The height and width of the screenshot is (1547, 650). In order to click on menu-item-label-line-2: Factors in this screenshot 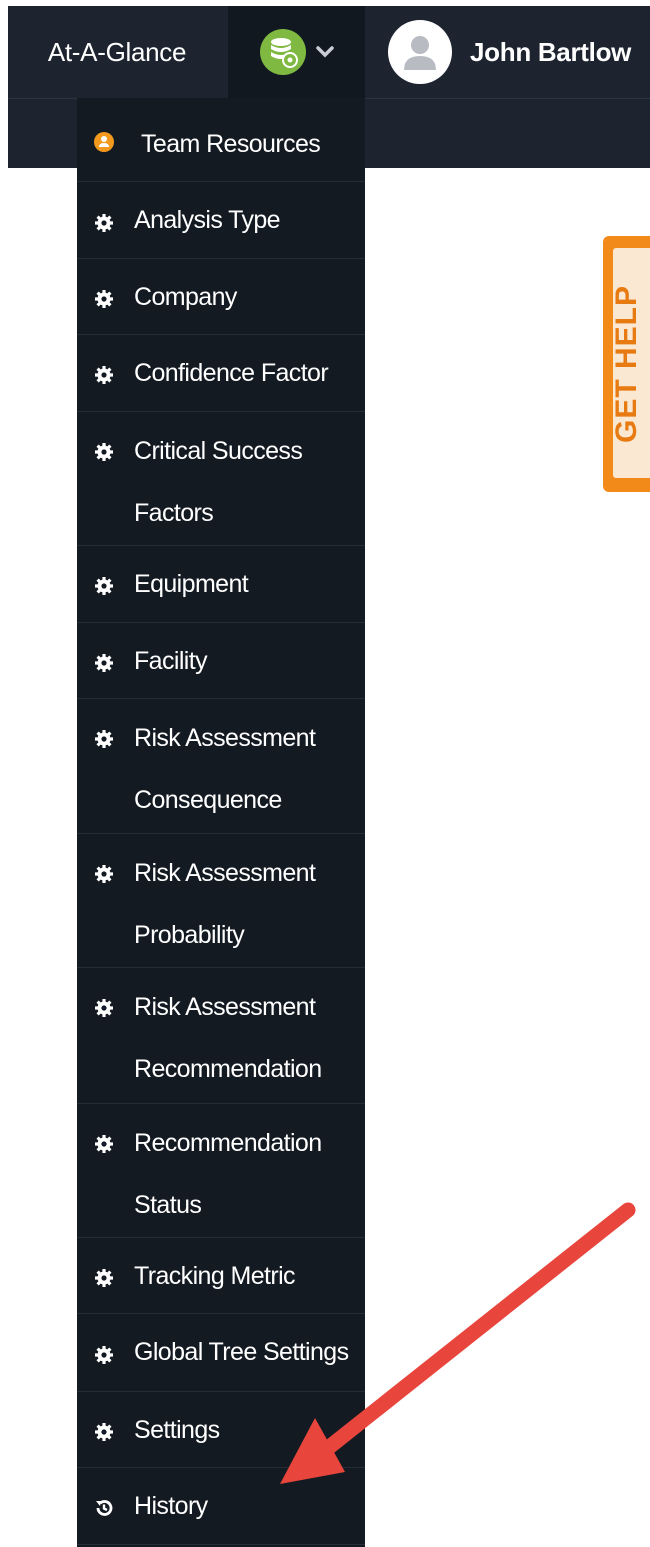, I will do `click(174, 513)`.